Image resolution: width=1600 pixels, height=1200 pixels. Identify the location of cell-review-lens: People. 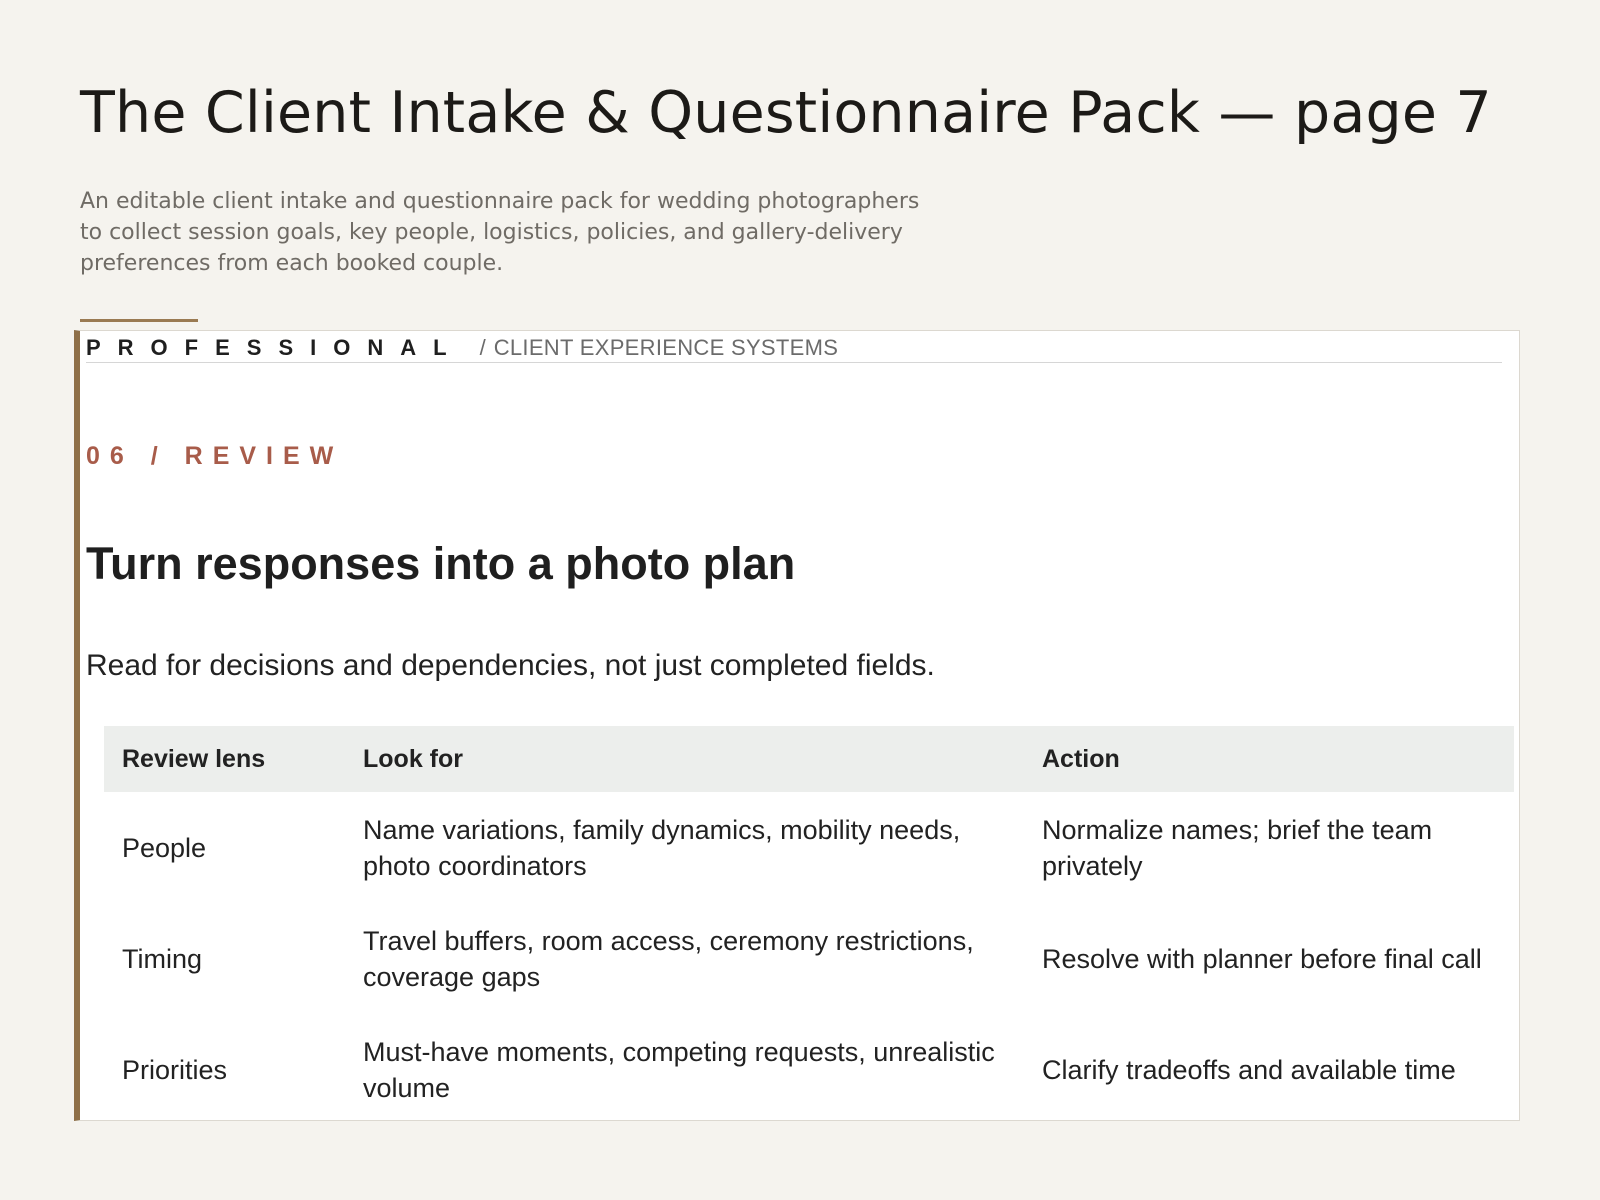
(164, 847).